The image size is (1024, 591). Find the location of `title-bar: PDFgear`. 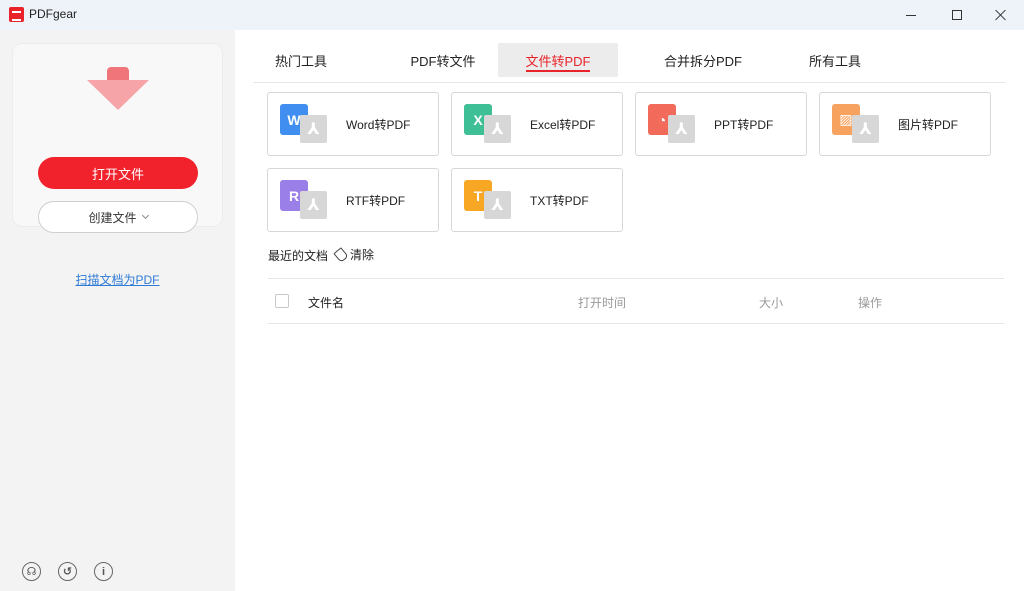

title-bar: PDFgear is located at coordinates (512, 15).